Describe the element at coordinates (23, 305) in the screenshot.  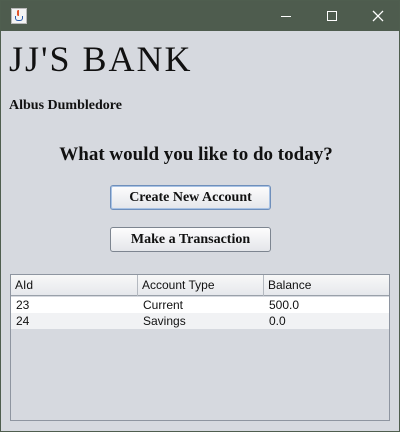
I see `cell-aid: 23` at that location.